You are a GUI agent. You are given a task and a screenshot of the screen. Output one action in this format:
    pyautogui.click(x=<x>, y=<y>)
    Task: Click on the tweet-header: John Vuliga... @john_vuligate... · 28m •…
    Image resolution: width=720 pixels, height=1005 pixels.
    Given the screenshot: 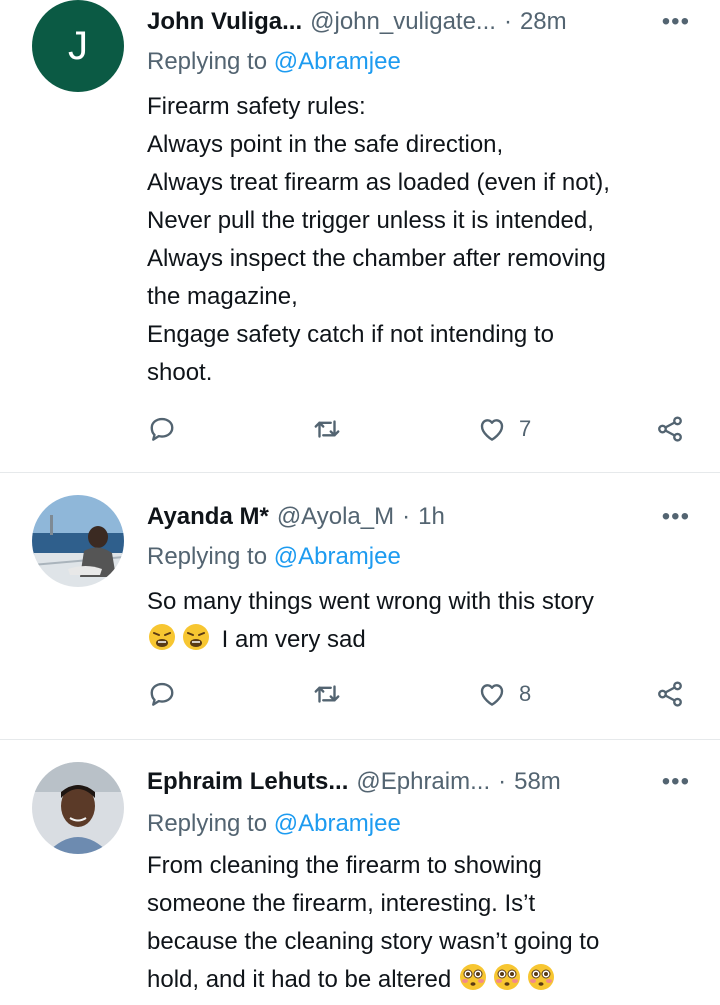 What is the action you would take?
    pyautogui.click(x=418, y=22)
    